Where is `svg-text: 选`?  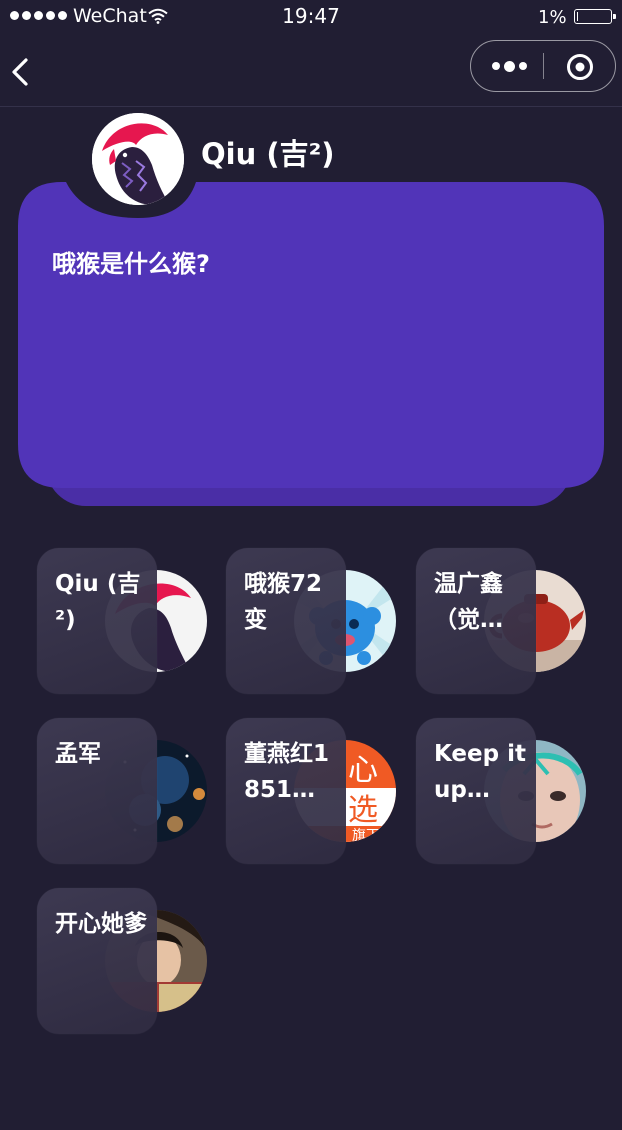 svg-text: 选 is located at coordinates (363, 810).